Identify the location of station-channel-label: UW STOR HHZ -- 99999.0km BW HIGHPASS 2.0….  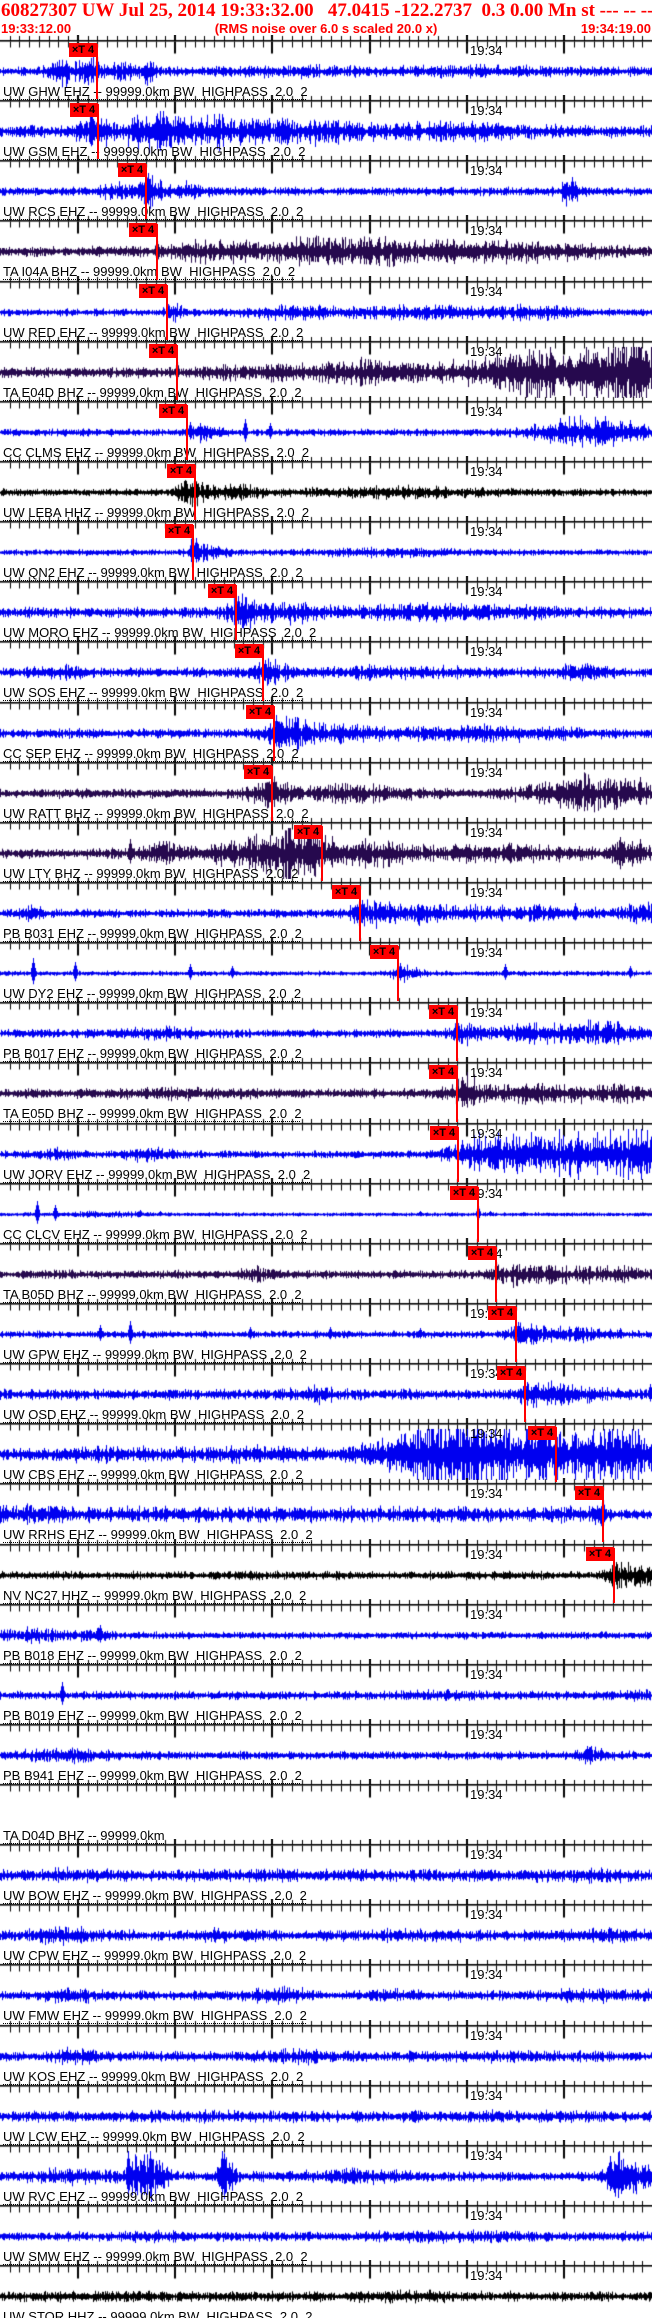
(157, 2313).